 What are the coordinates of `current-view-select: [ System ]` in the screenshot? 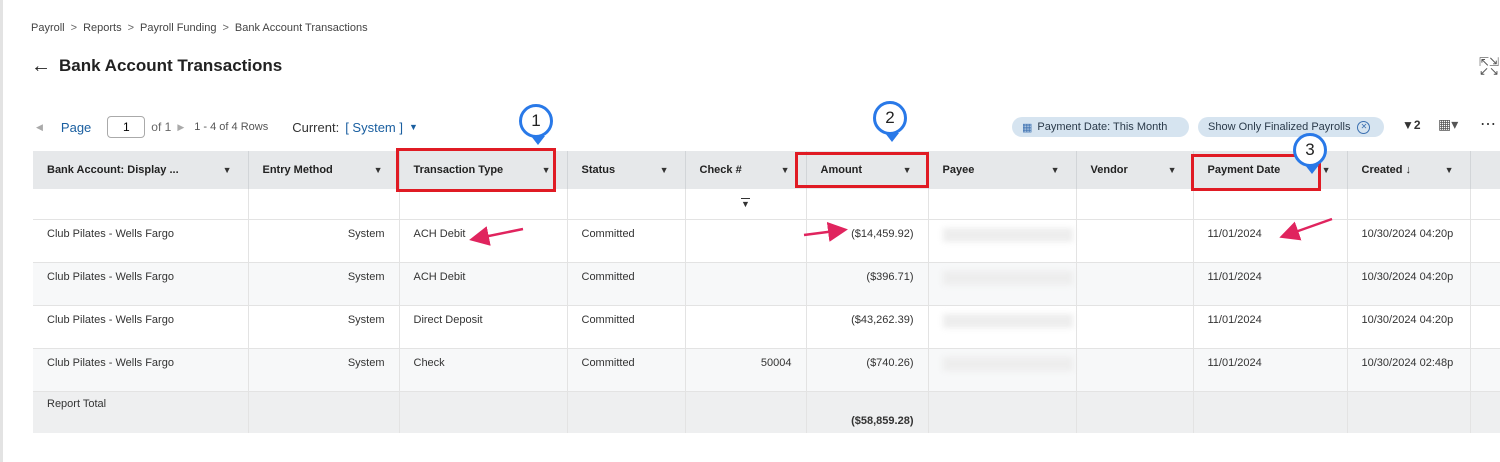 It's located at (374, 127).